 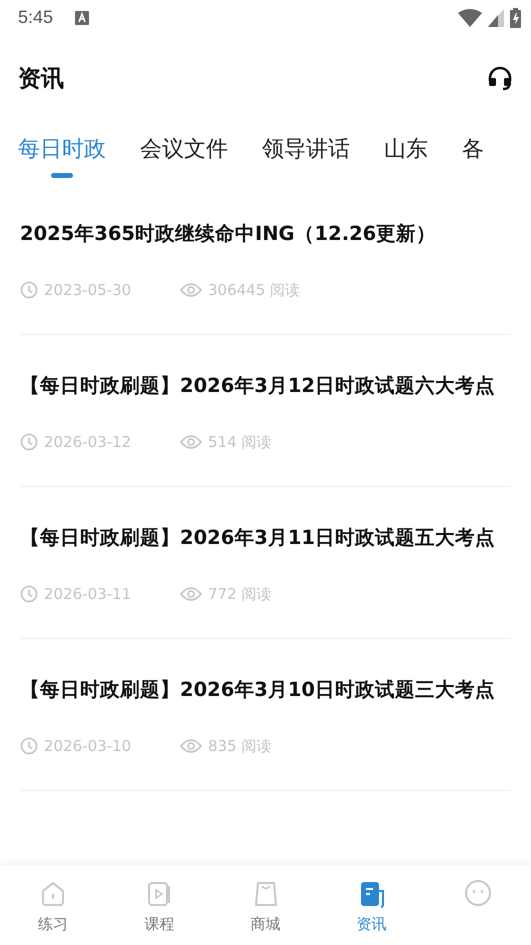 What do you see at coordinates (265, 538) in the screenshot?
I see `article-title: 【每日时政刷题】2026年3月11日时政试题五大考点` at bounding box center [265, 538].